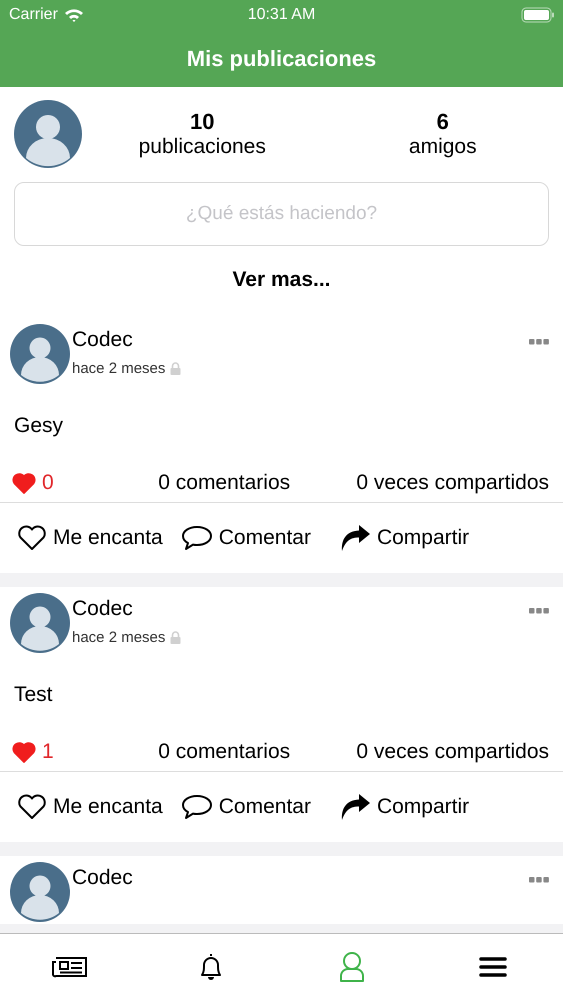  I want to click on wifi-icon, so click(74, 15).